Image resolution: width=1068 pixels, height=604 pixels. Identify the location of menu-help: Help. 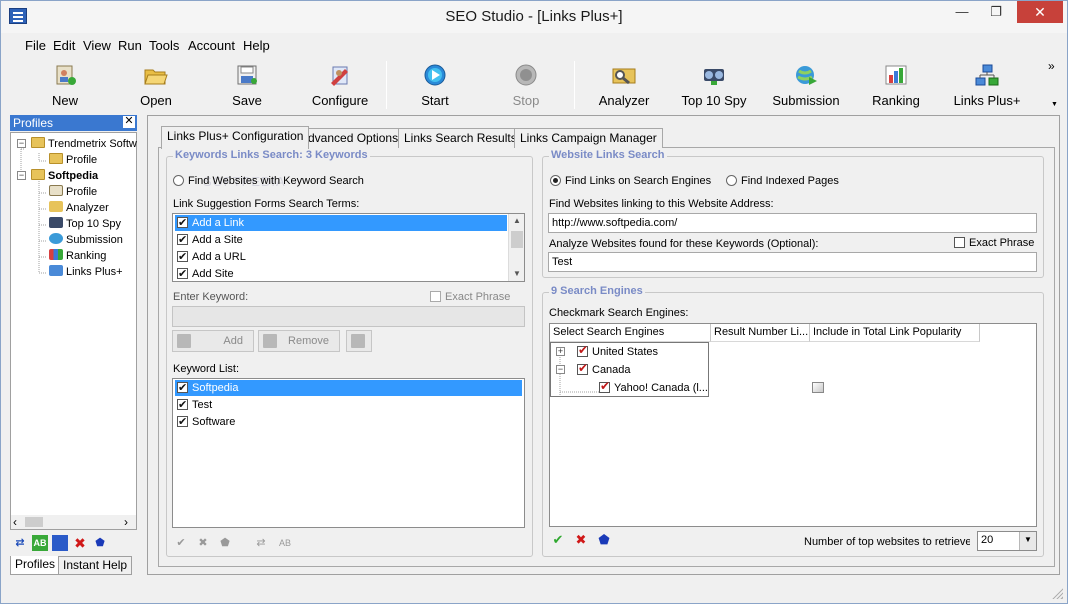
(256, 45).